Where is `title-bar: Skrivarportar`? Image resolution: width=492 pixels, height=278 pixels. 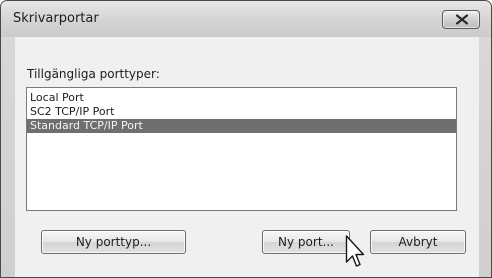
title-bar: Skrivarportar is located at coordinates (246, 19).